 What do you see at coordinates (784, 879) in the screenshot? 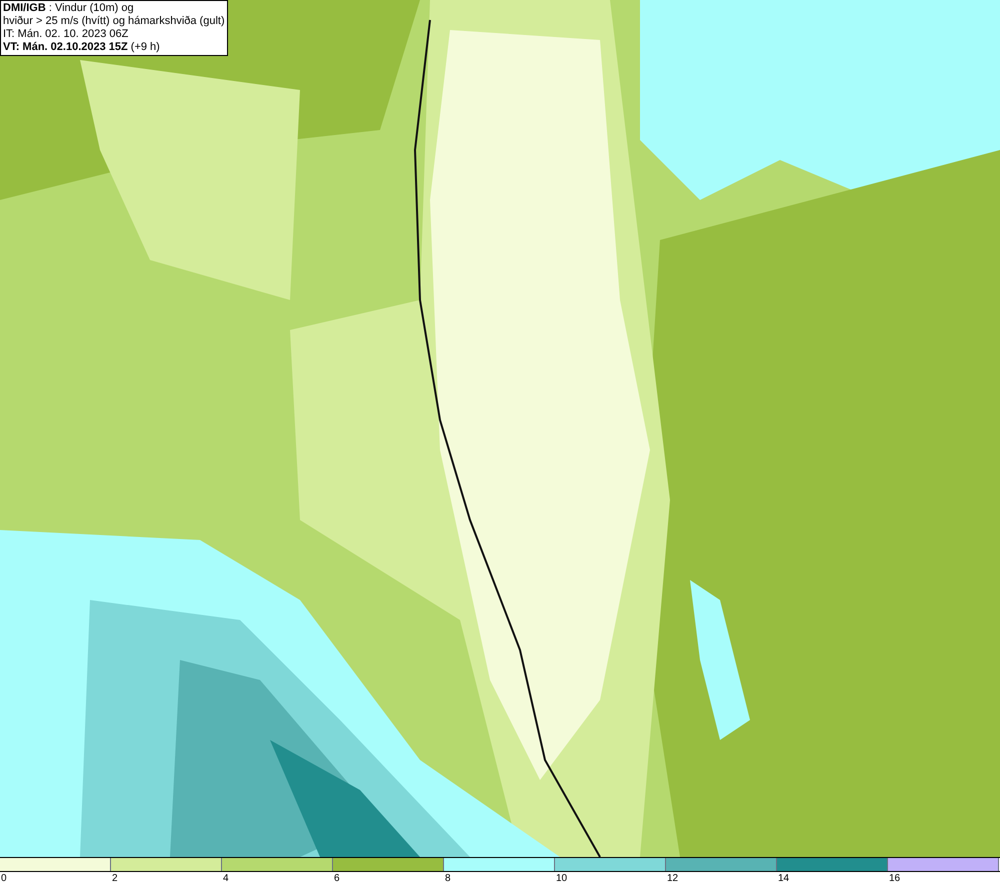
I see `legend-tick-label: 14` at bounding box center [784, 879].